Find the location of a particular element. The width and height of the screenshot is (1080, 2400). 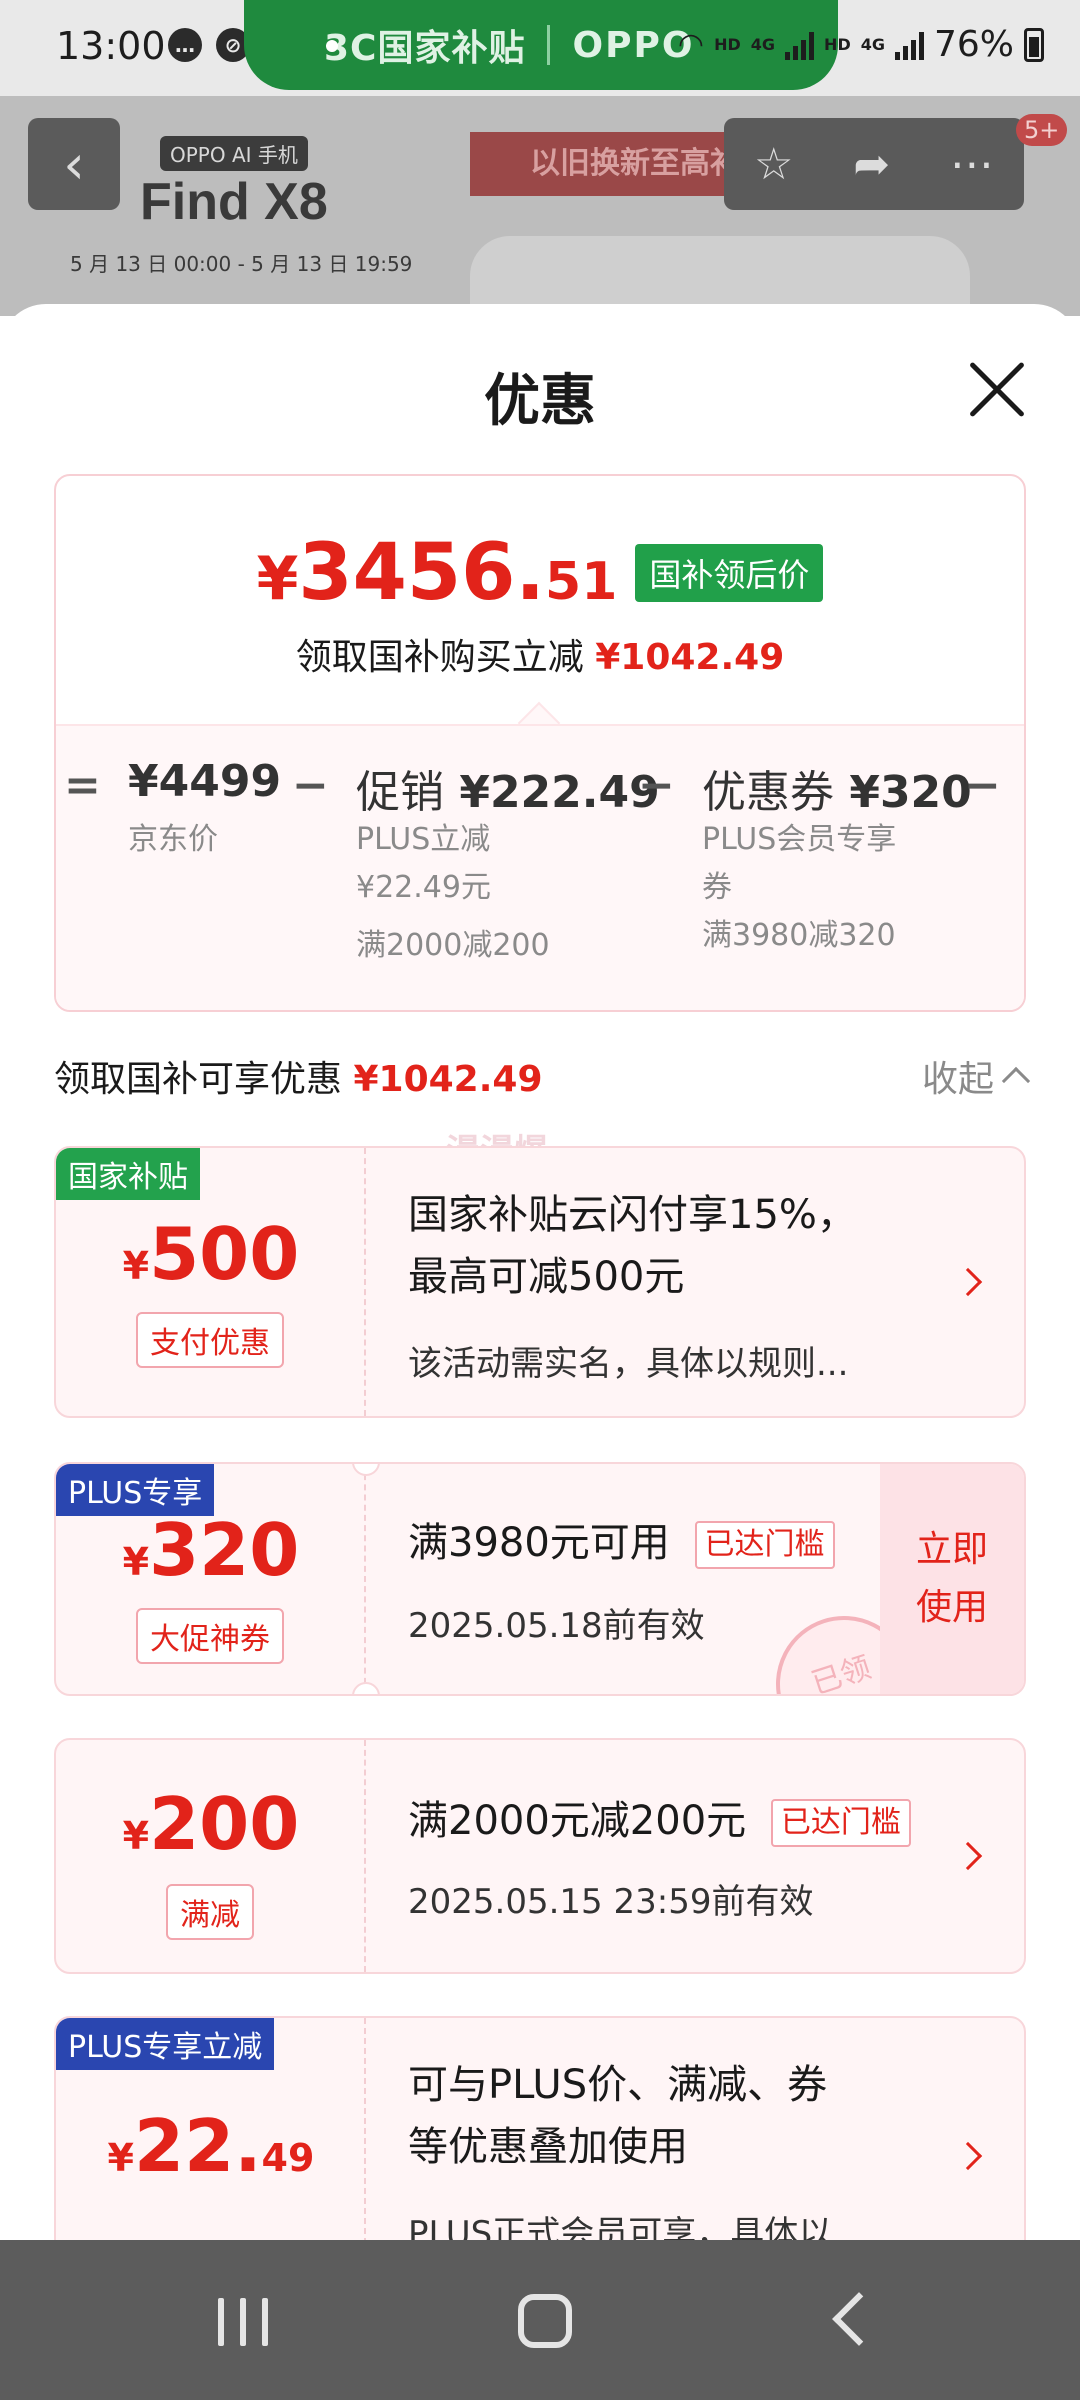

coupon-amount: ¥200 is located at coordinates (211, 1824).